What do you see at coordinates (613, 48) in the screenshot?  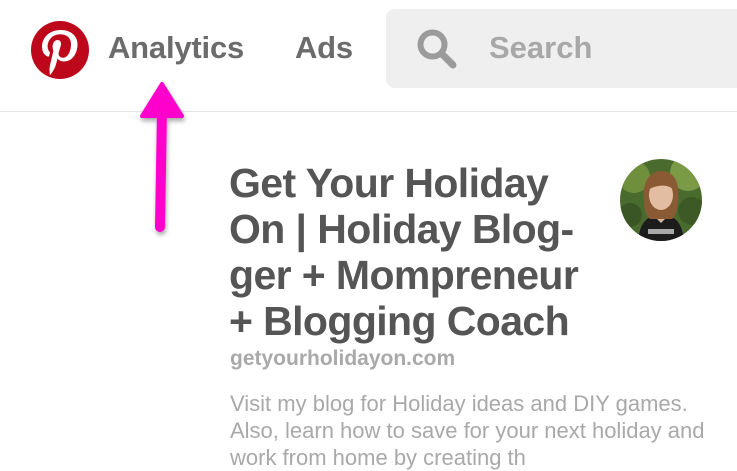 I see `search-input` at bounding box center [613, 48].